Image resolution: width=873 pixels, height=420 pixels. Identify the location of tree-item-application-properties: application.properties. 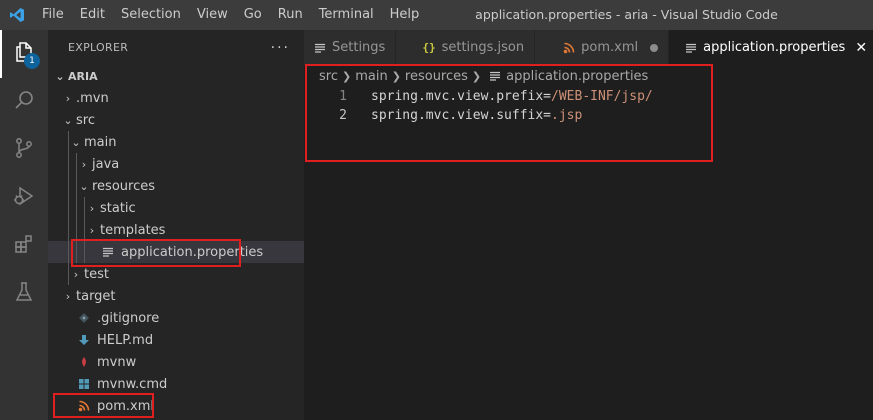
(176, 252).